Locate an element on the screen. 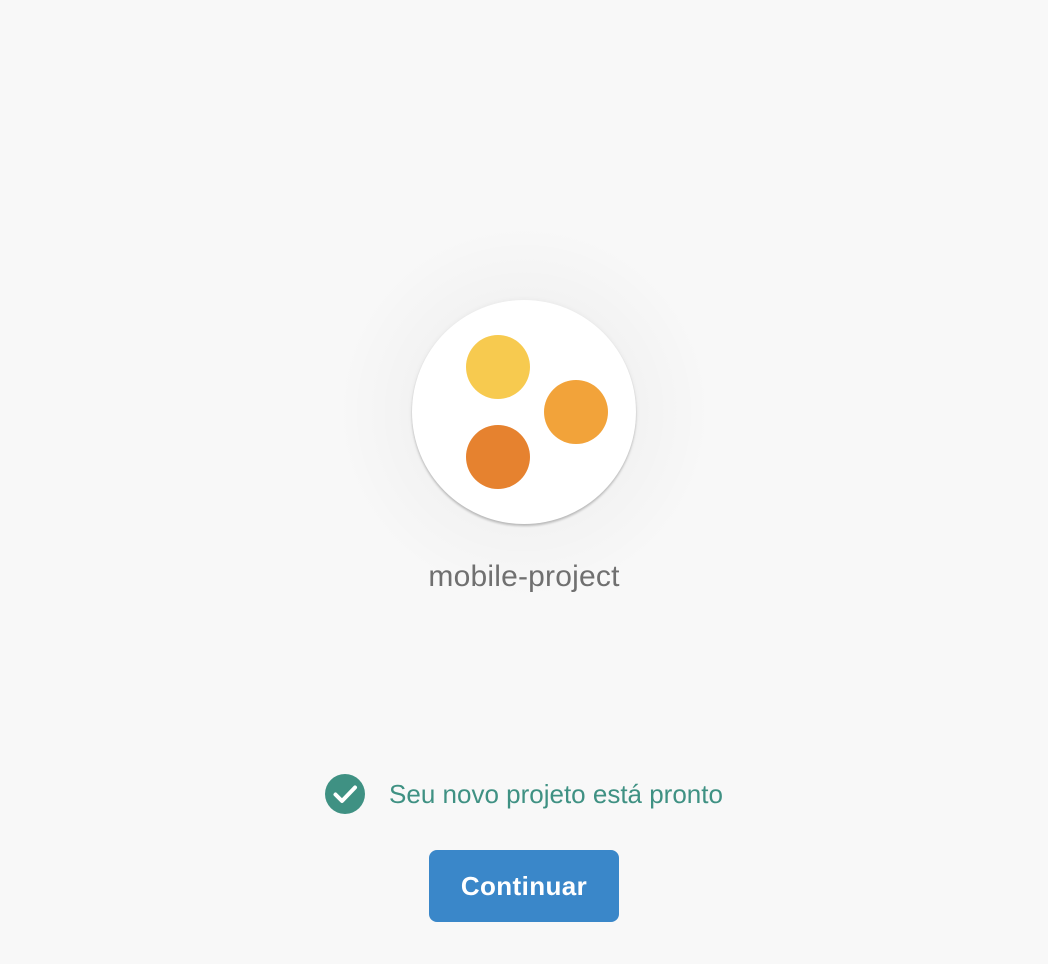 The width and height of the screenshot is (1048, 964). project-name: mobile-project is located at coordinates (524, 576).